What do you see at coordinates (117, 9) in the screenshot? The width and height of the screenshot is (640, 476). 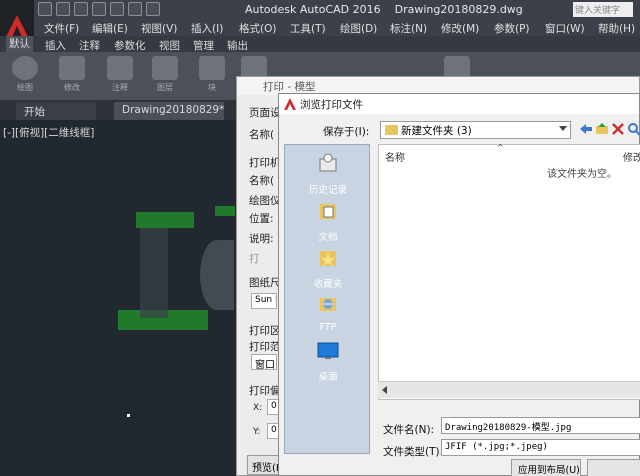 I see `print-icon` at bounding box center [117, 9].